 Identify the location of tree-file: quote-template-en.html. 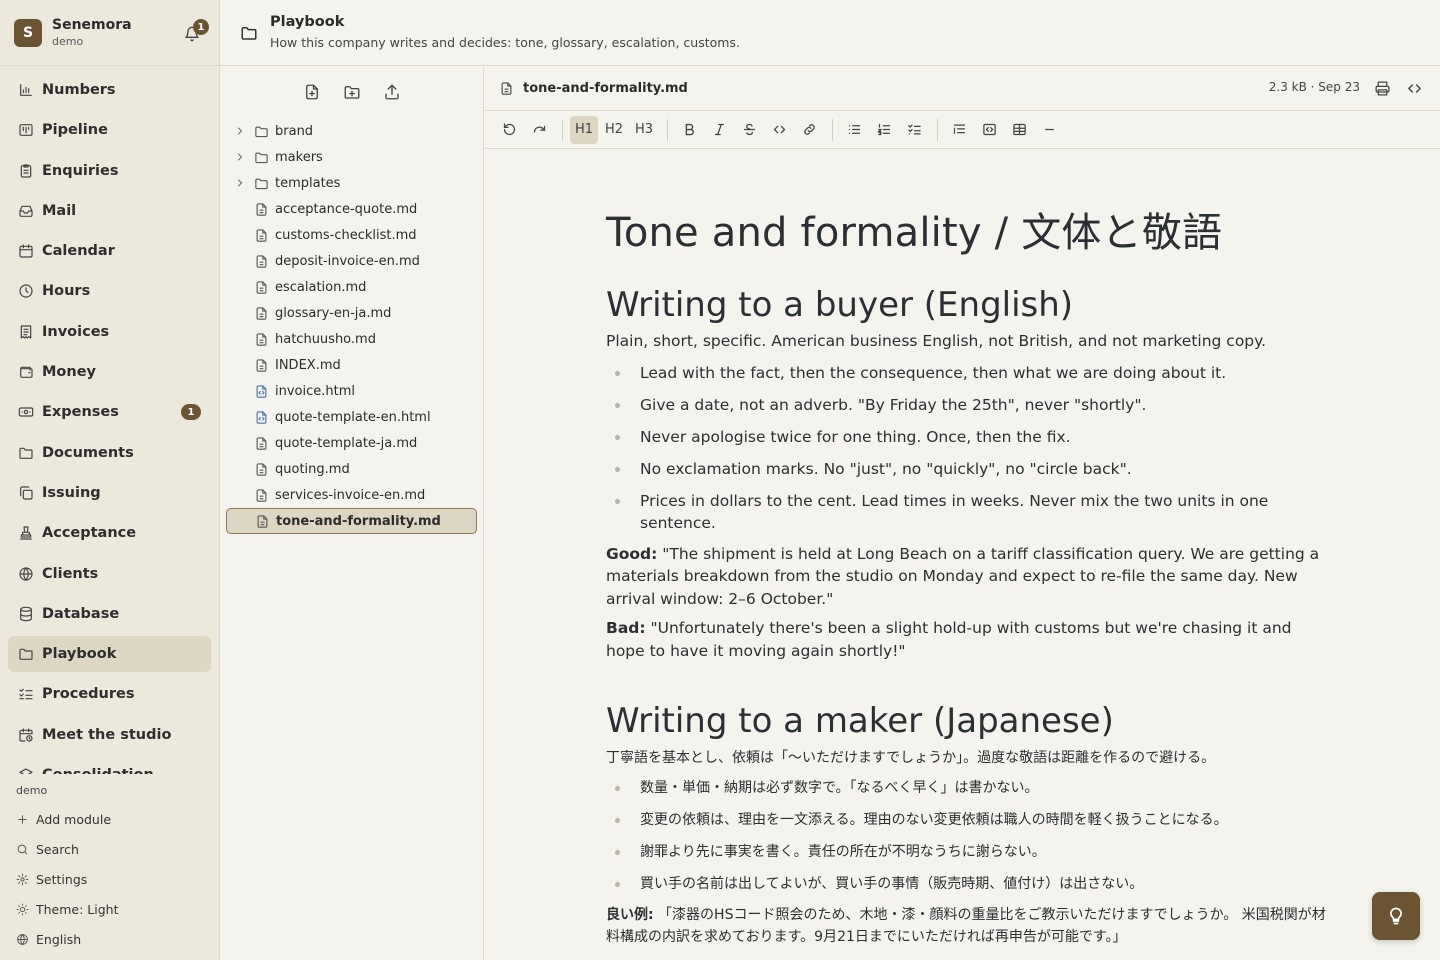
(351, 417).